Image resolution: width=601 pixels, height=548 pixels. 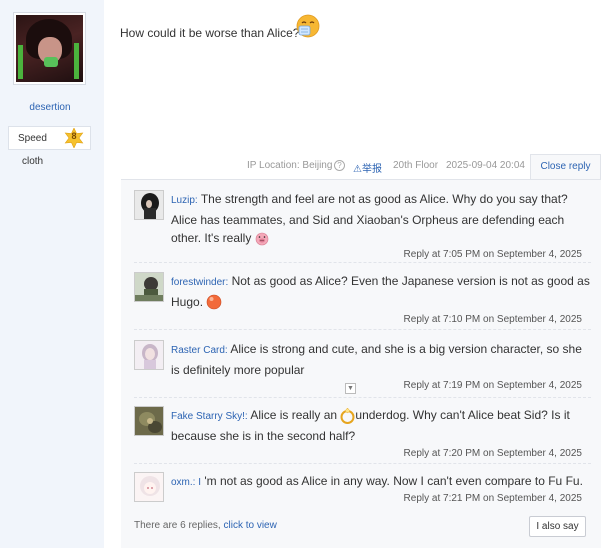 I want to click on reply-timestamp: Reply at 7:21 PM on September 4, 2025, so click(x=492, y=498).